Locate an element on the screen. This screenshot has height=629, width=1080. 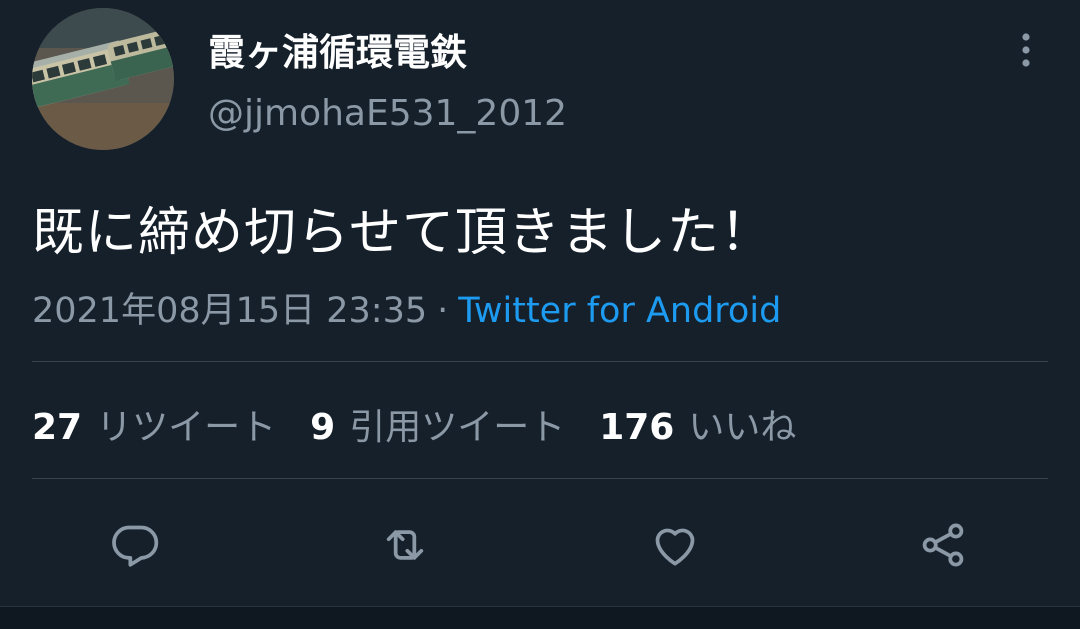
more-vertical-icon is located at coordinates (1026, 50).